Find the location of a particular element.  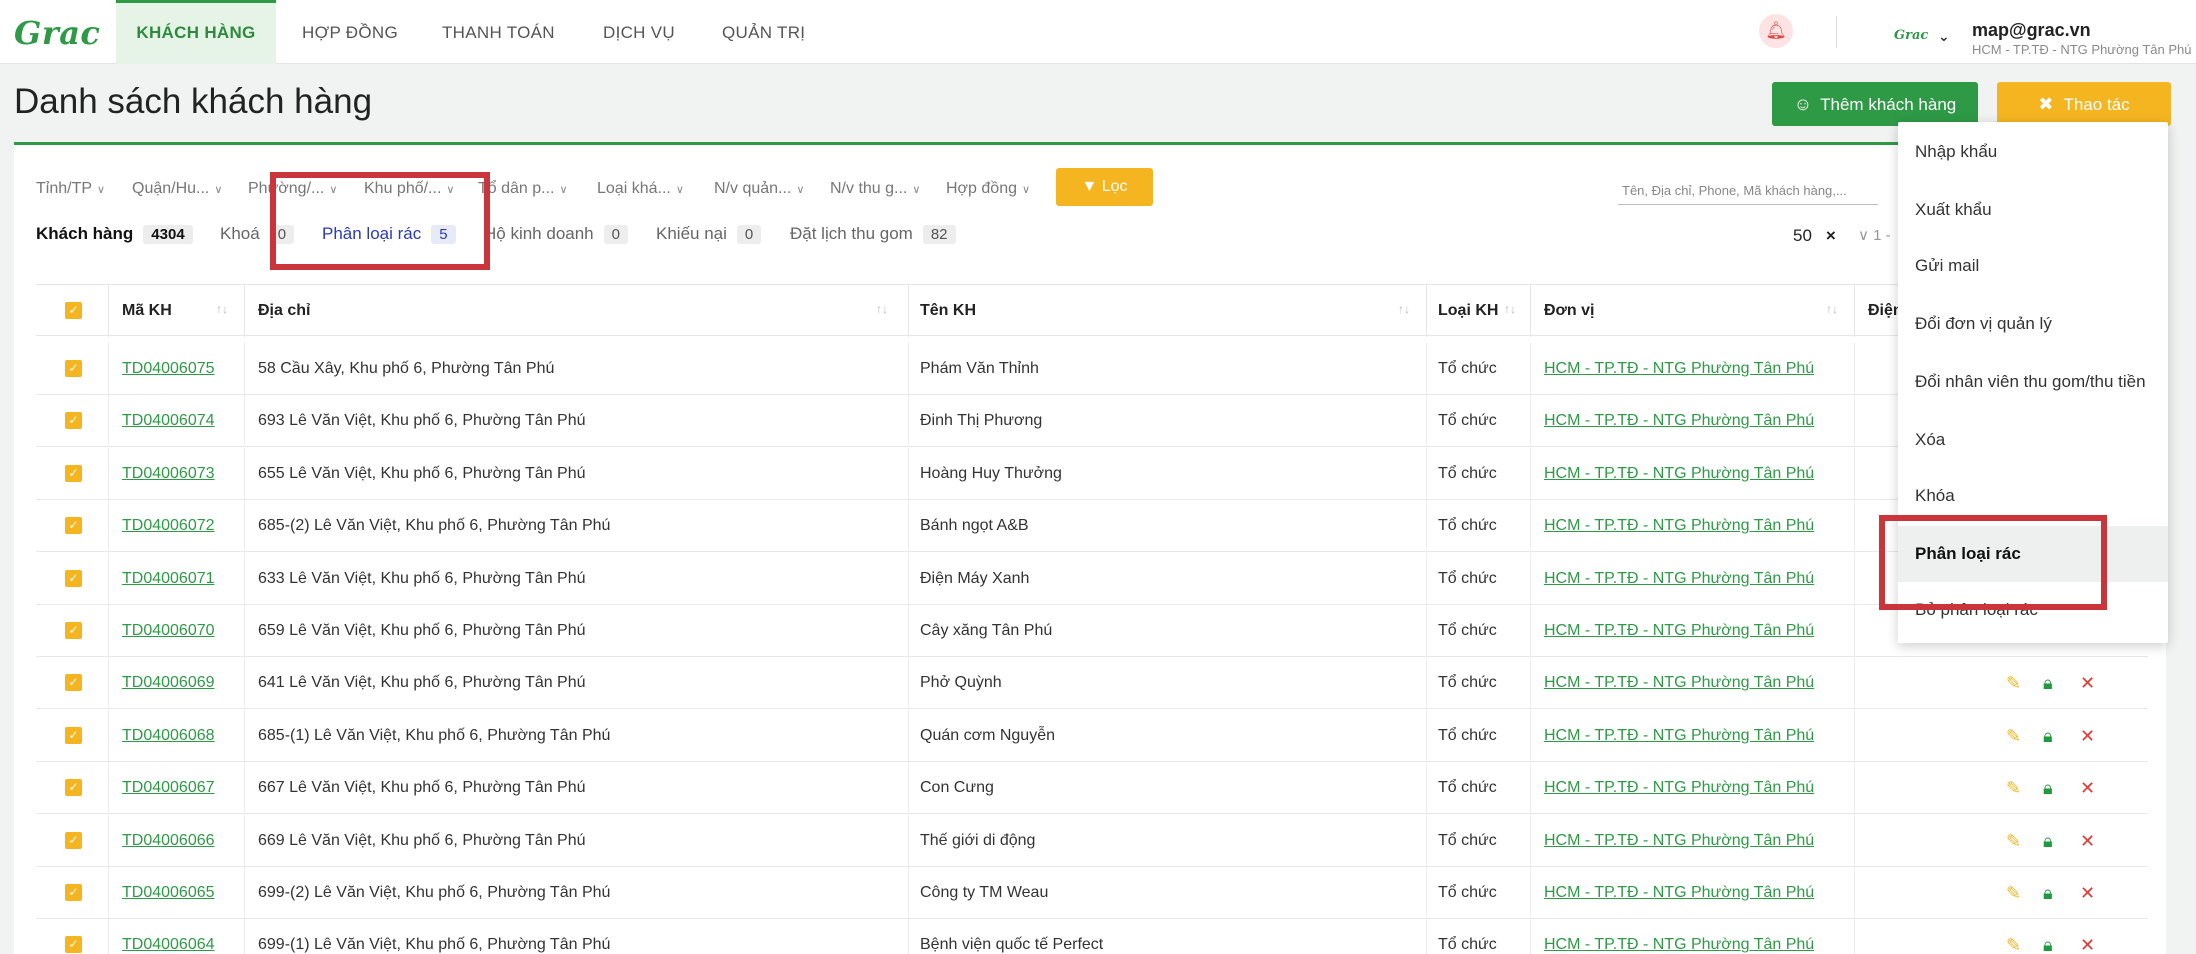

nav-tab-hop-dong: HỢP ĐỒNG is located at coordinates (350, 32).